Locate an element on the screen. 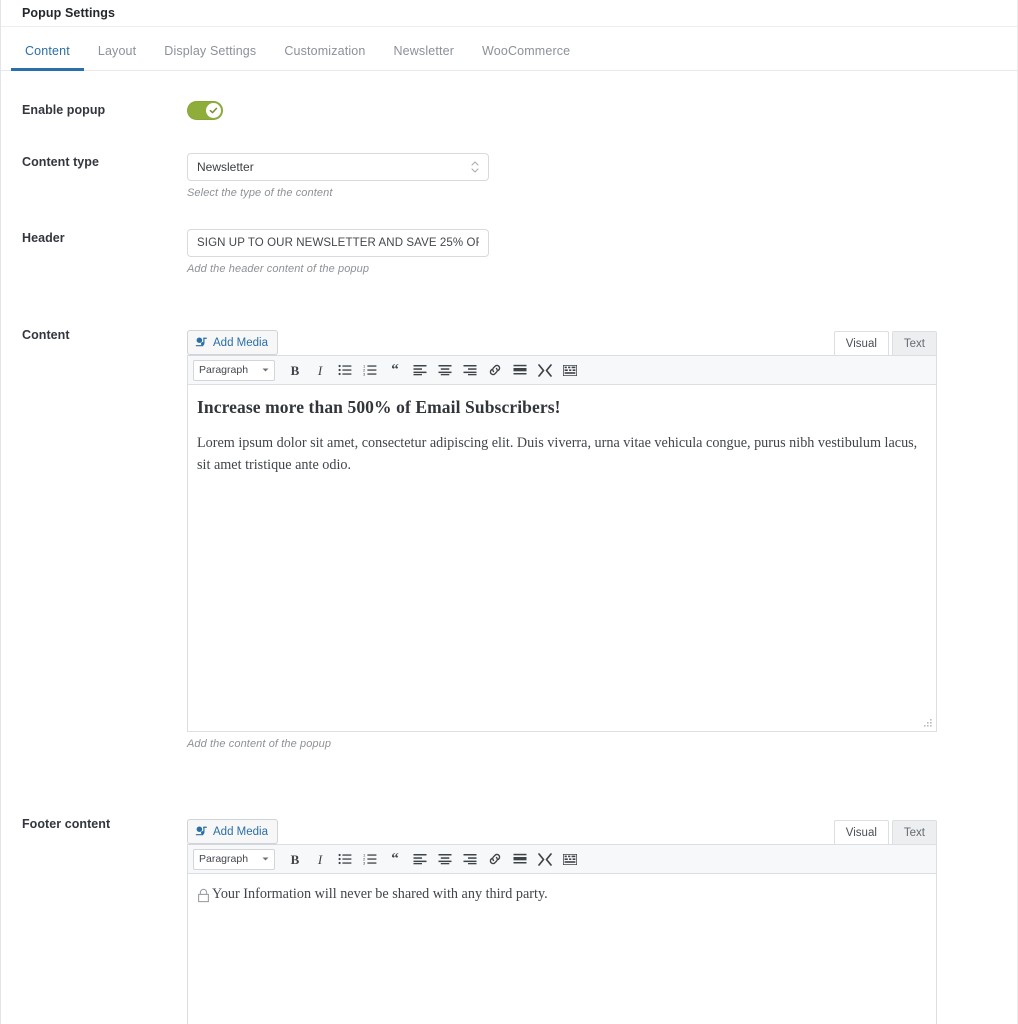 This screenshot has width=1018, height=1024. footer-align-left-button is located at coordinates (420, 859).